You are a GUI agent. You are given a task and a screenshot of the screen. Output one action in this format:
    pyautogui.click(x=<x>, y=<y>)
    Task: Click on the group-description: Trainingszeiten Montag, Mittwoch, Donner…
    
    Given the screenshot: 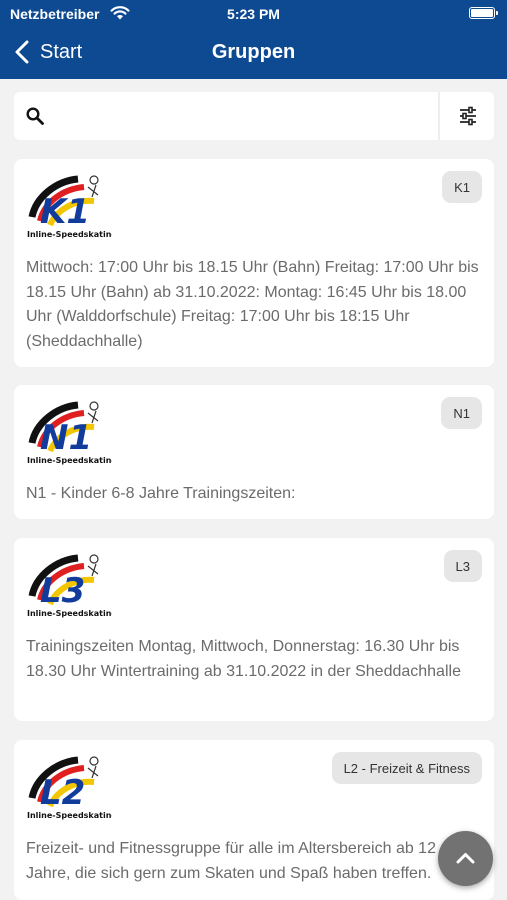 What is the action you would take?
    pyautogui.click(x=243, y=659)
    